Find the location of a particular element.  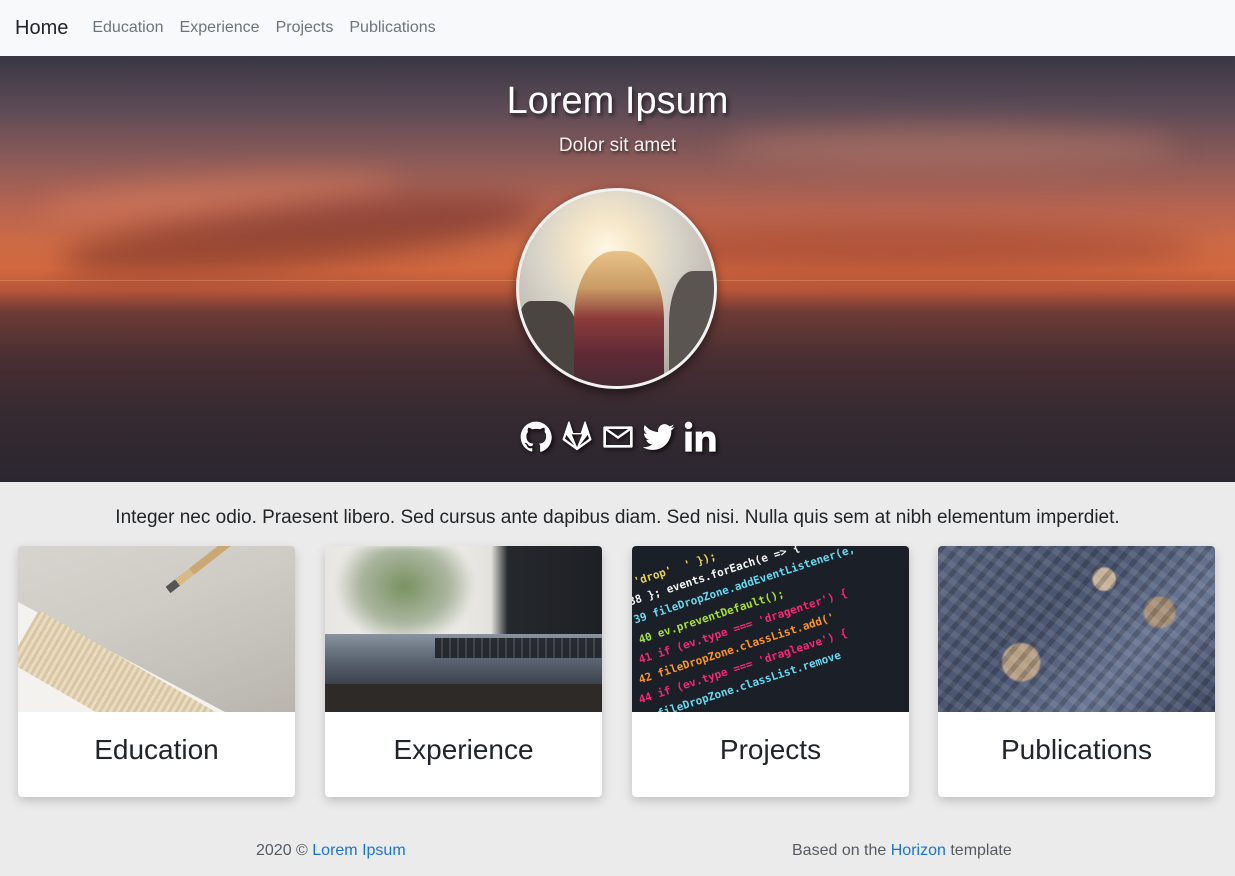

footer-copyright: 2020 © Lorem Ipsum is located at coordinates (331, 851).